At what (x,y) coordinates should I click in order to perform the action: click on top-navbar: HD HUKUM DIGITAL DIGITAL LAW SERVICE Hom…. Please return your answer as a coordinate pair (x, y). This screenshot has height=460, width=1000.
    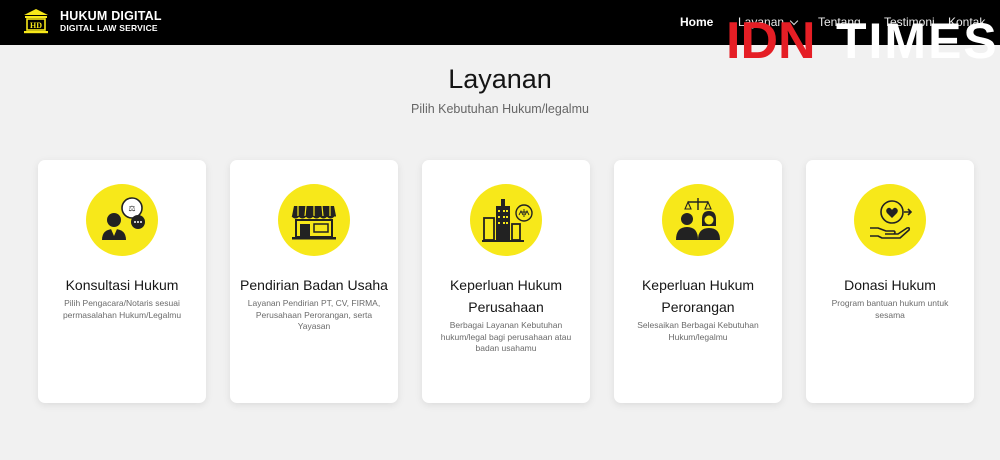
    Looking at the image, I should click on (500, 22).